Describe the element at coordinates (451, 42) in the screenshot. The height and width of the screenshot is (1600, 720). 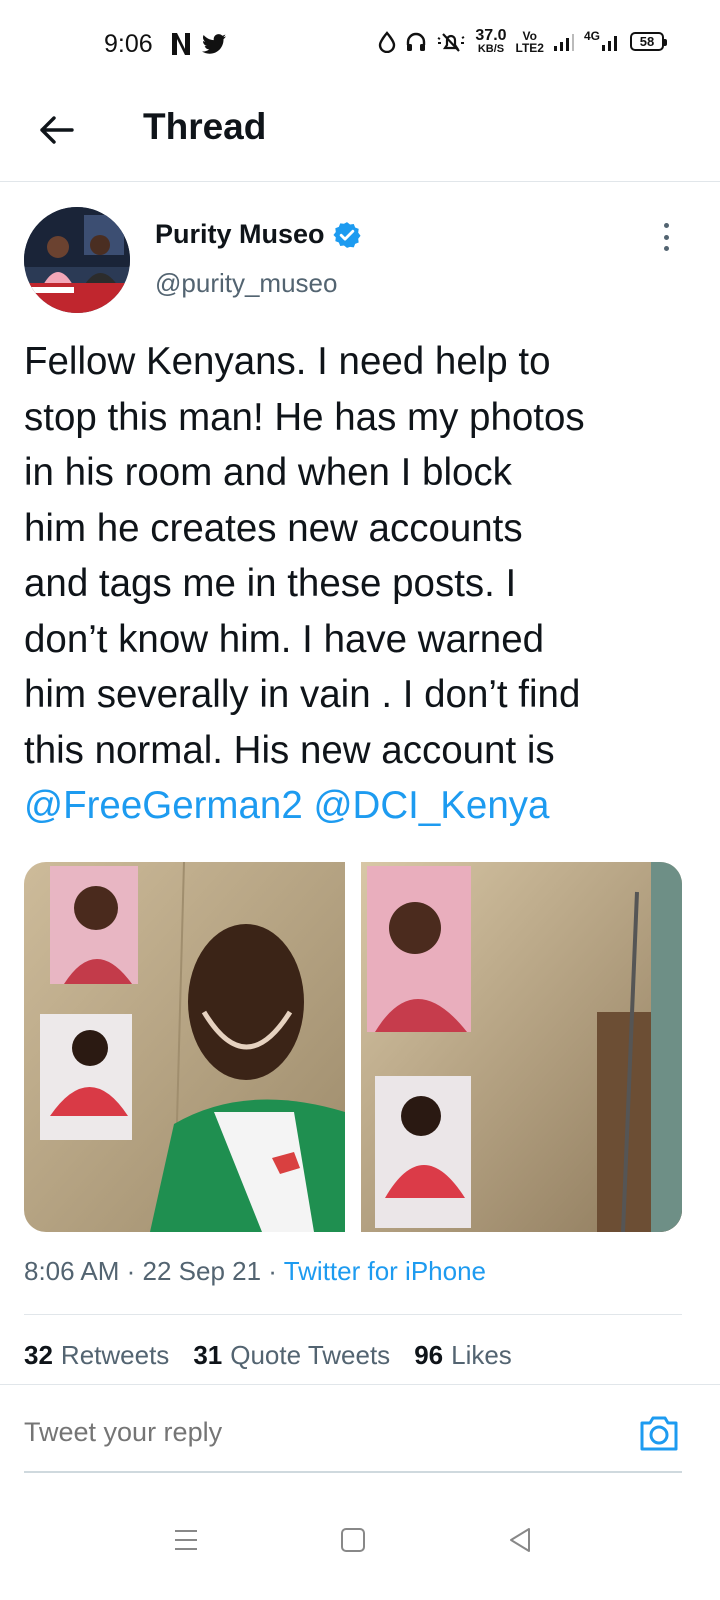
I see `mute-bell-icon` at that location.